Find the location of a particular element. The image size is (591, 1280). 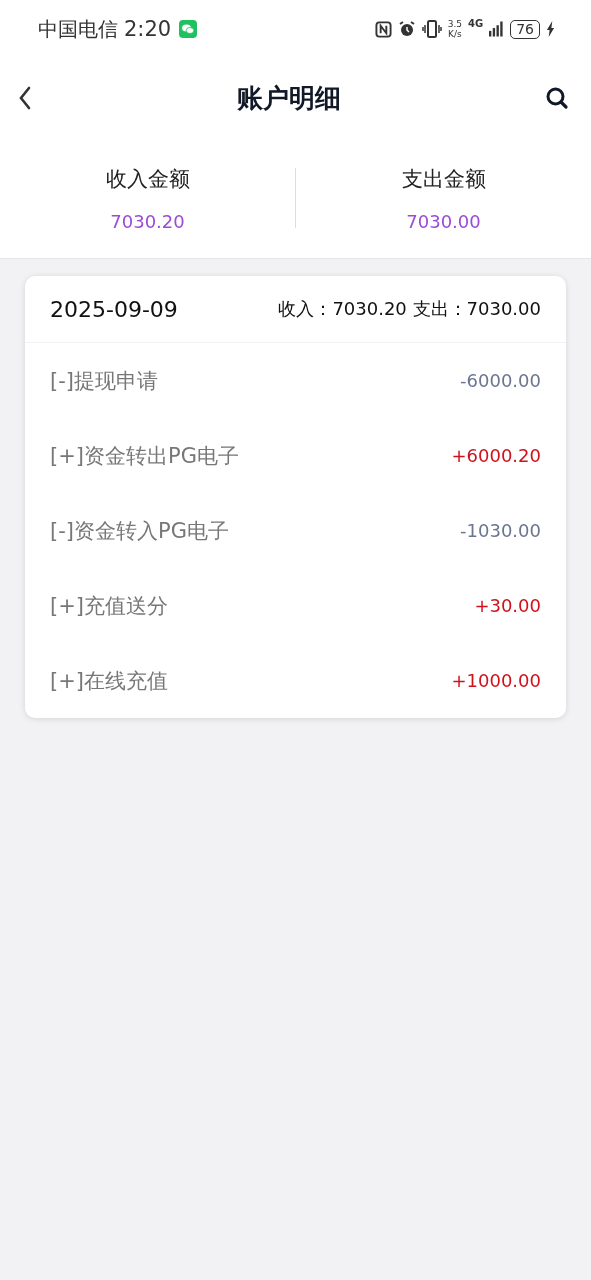

alarm-icon is located at coordinates (406, 29).